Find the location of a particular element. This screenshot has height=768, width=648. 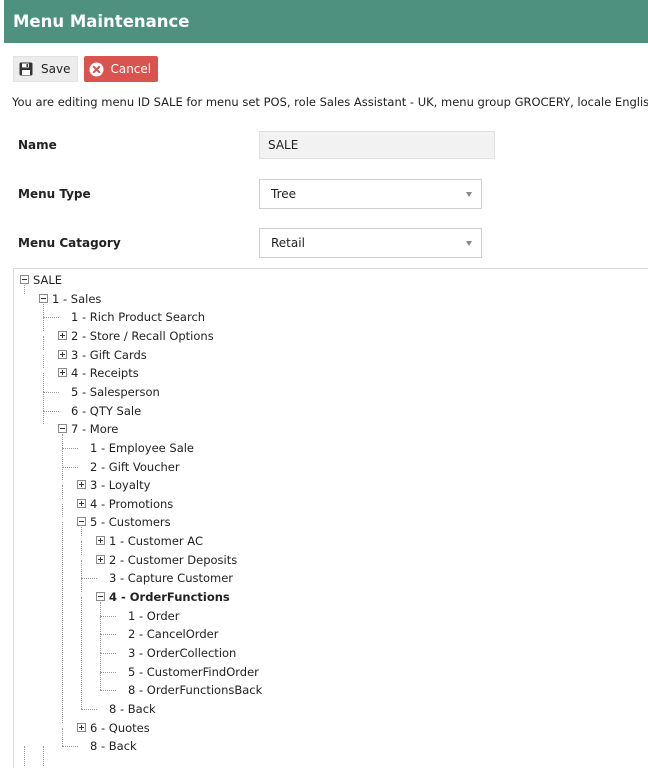

tree-node-label: 3 - Gift Cards is located at coordinates (109, 354).